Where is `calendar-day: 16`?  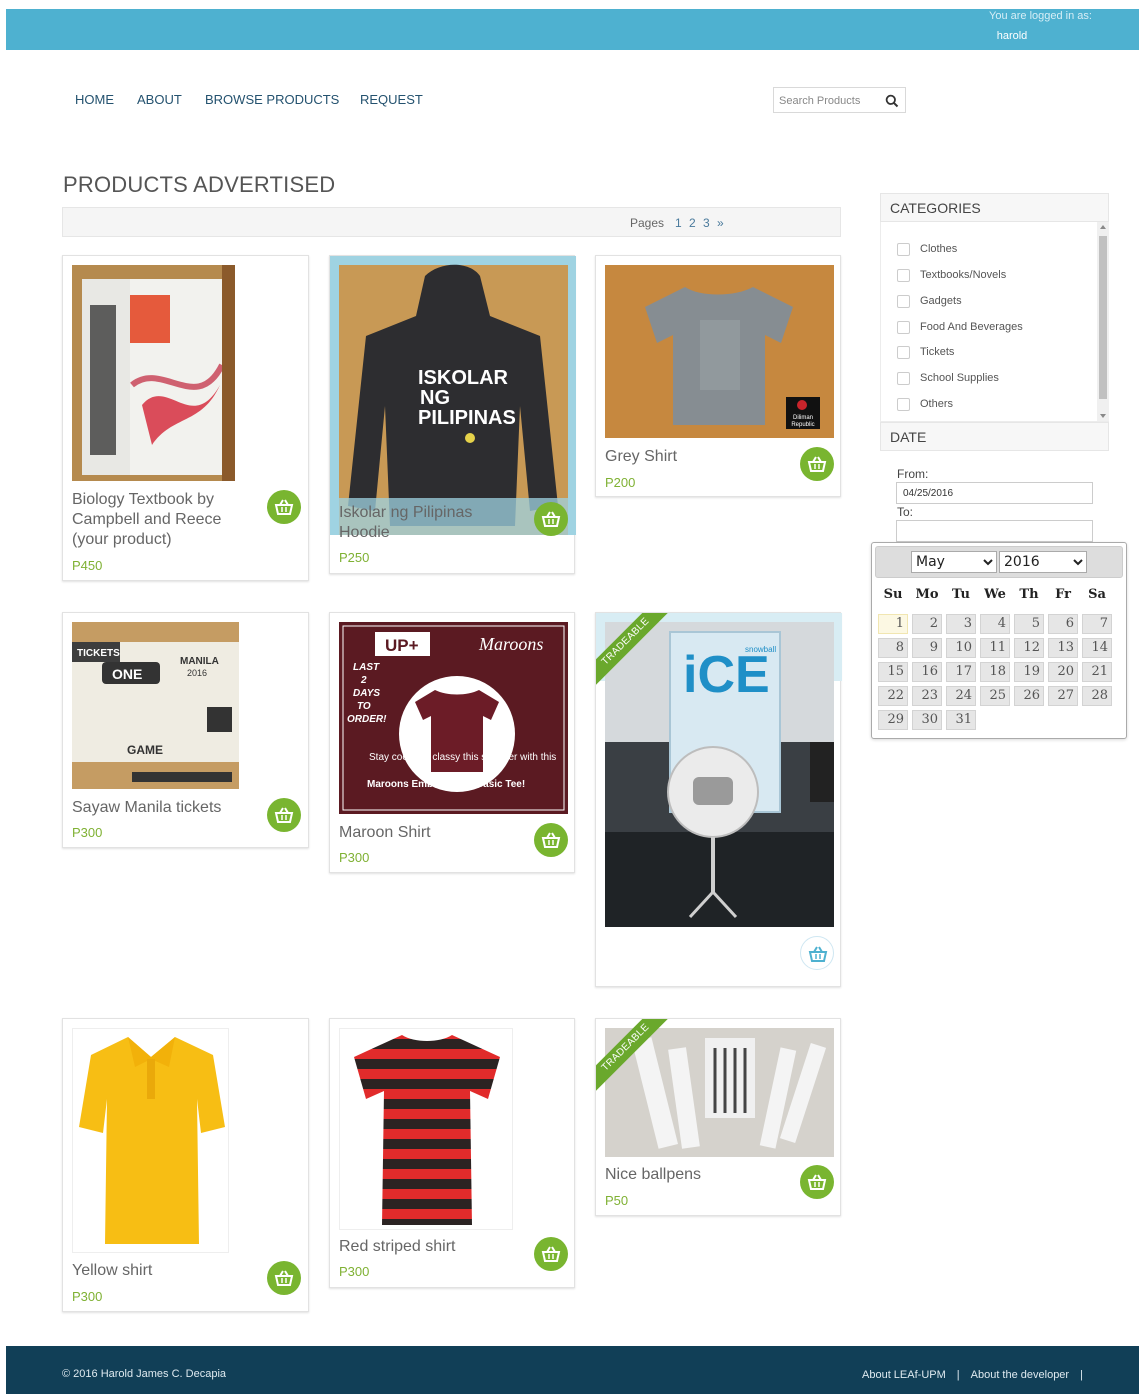 calendar-day: 16 is located at coordinates (927, 672).